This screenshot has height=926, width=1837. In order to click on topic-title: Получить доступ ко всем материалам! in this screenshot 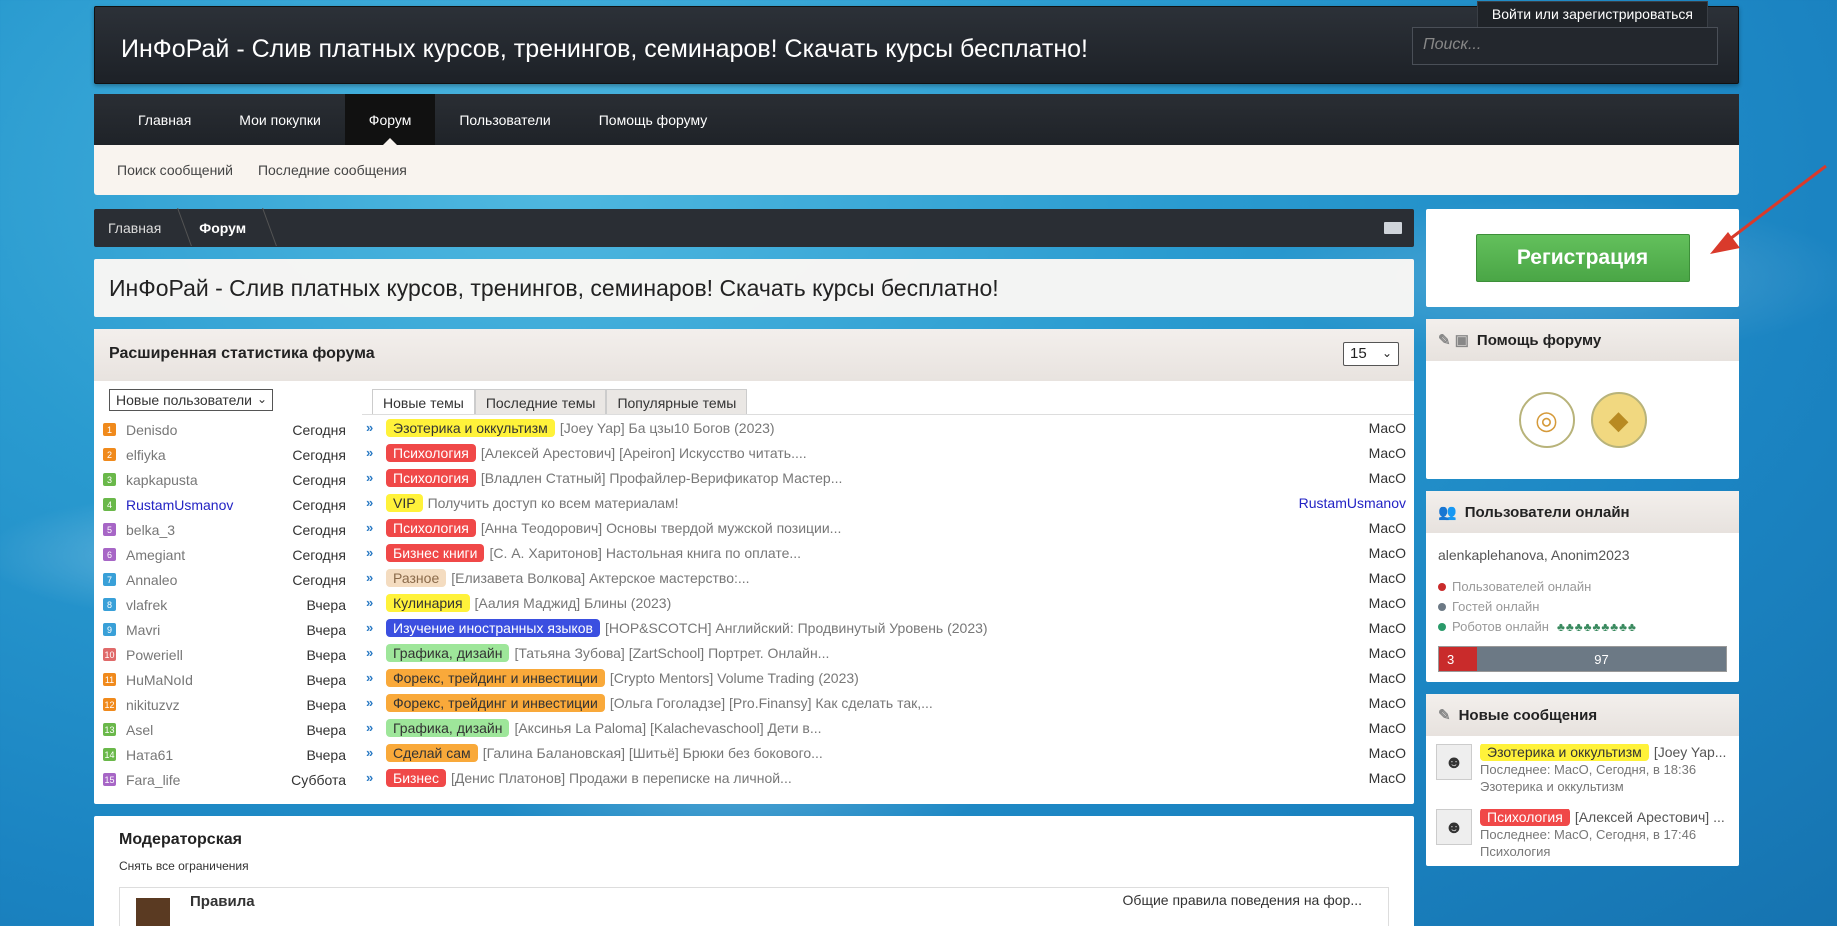, I will do `click(863, 503)`.